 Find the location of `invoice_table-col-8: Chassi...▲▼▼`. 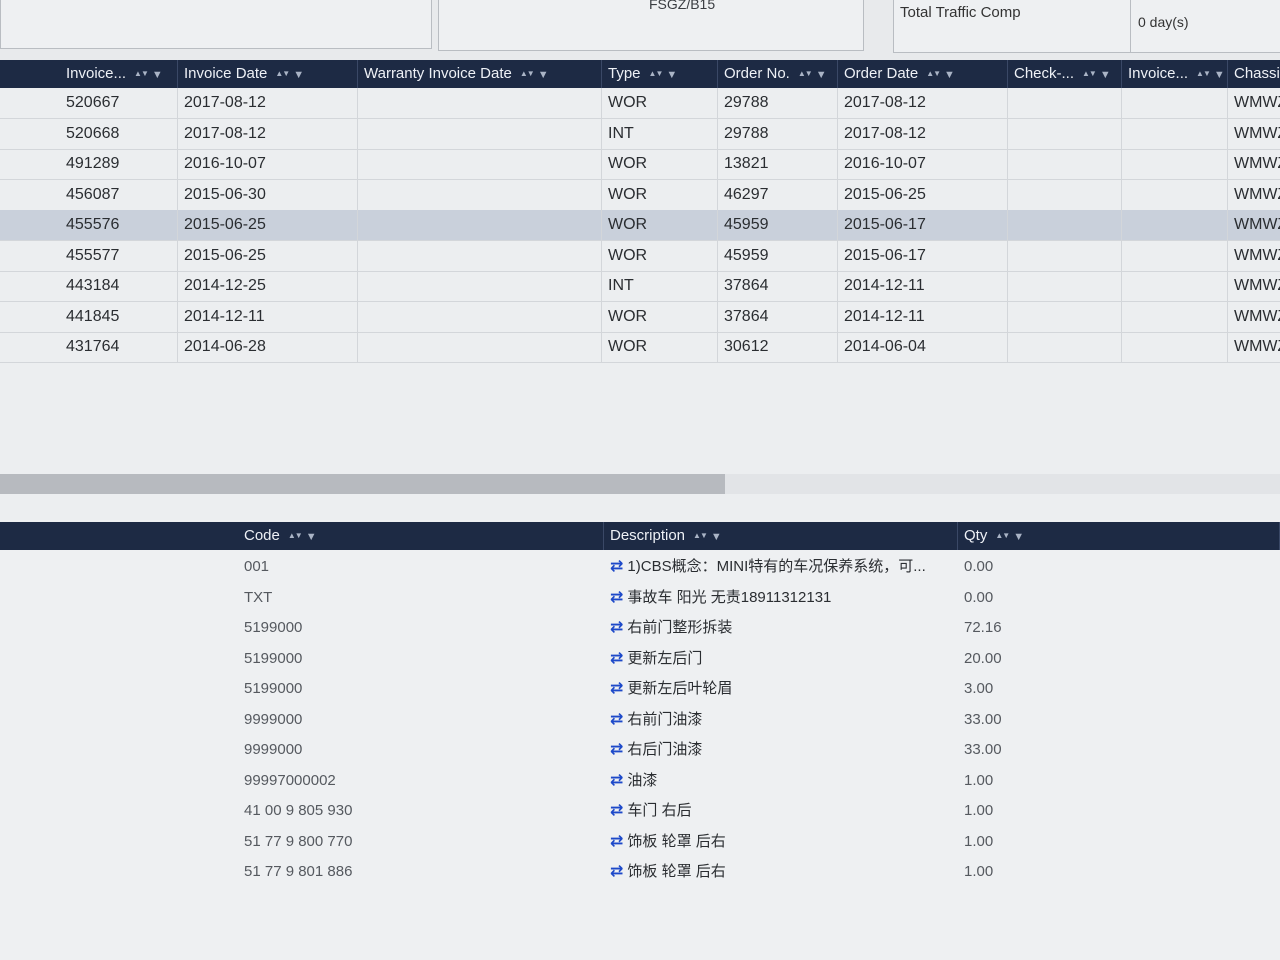

invoice_table-col-8: Chassi...▲▼▼ is located at coordinates (1254, 74).